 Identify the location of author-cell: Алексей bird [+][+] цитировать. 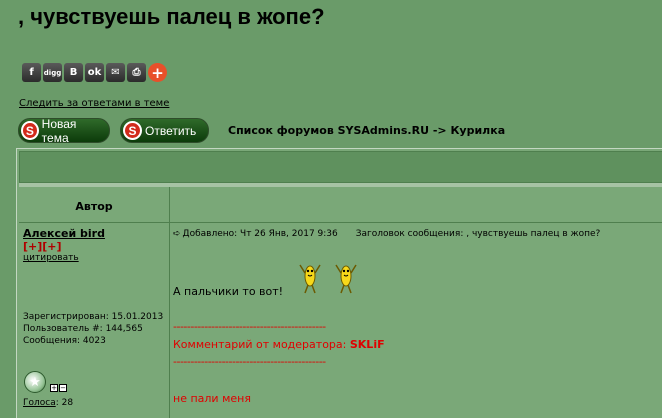
(95, 245).